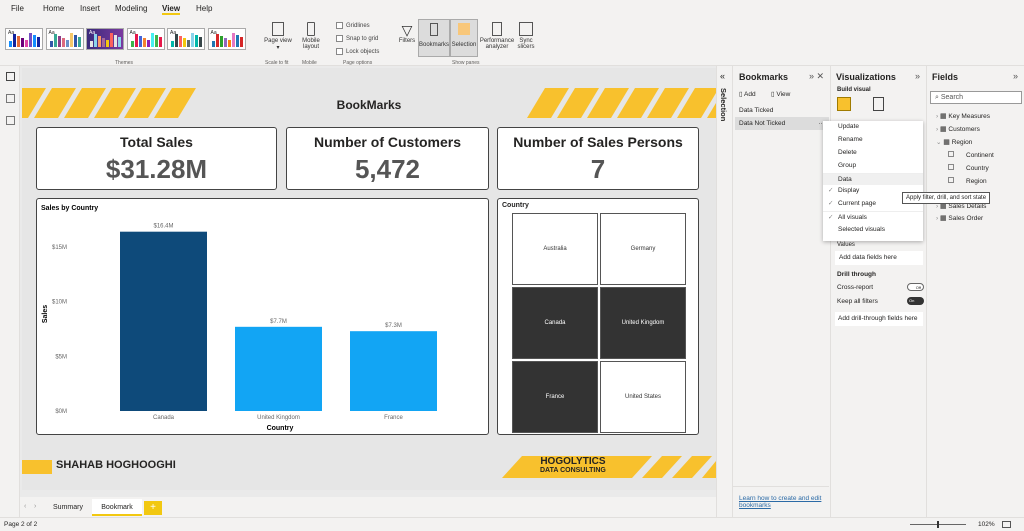 This screenshot has height=531, width=1024. I want to click on field-table: › ▦ Customers, so click(958, 129).